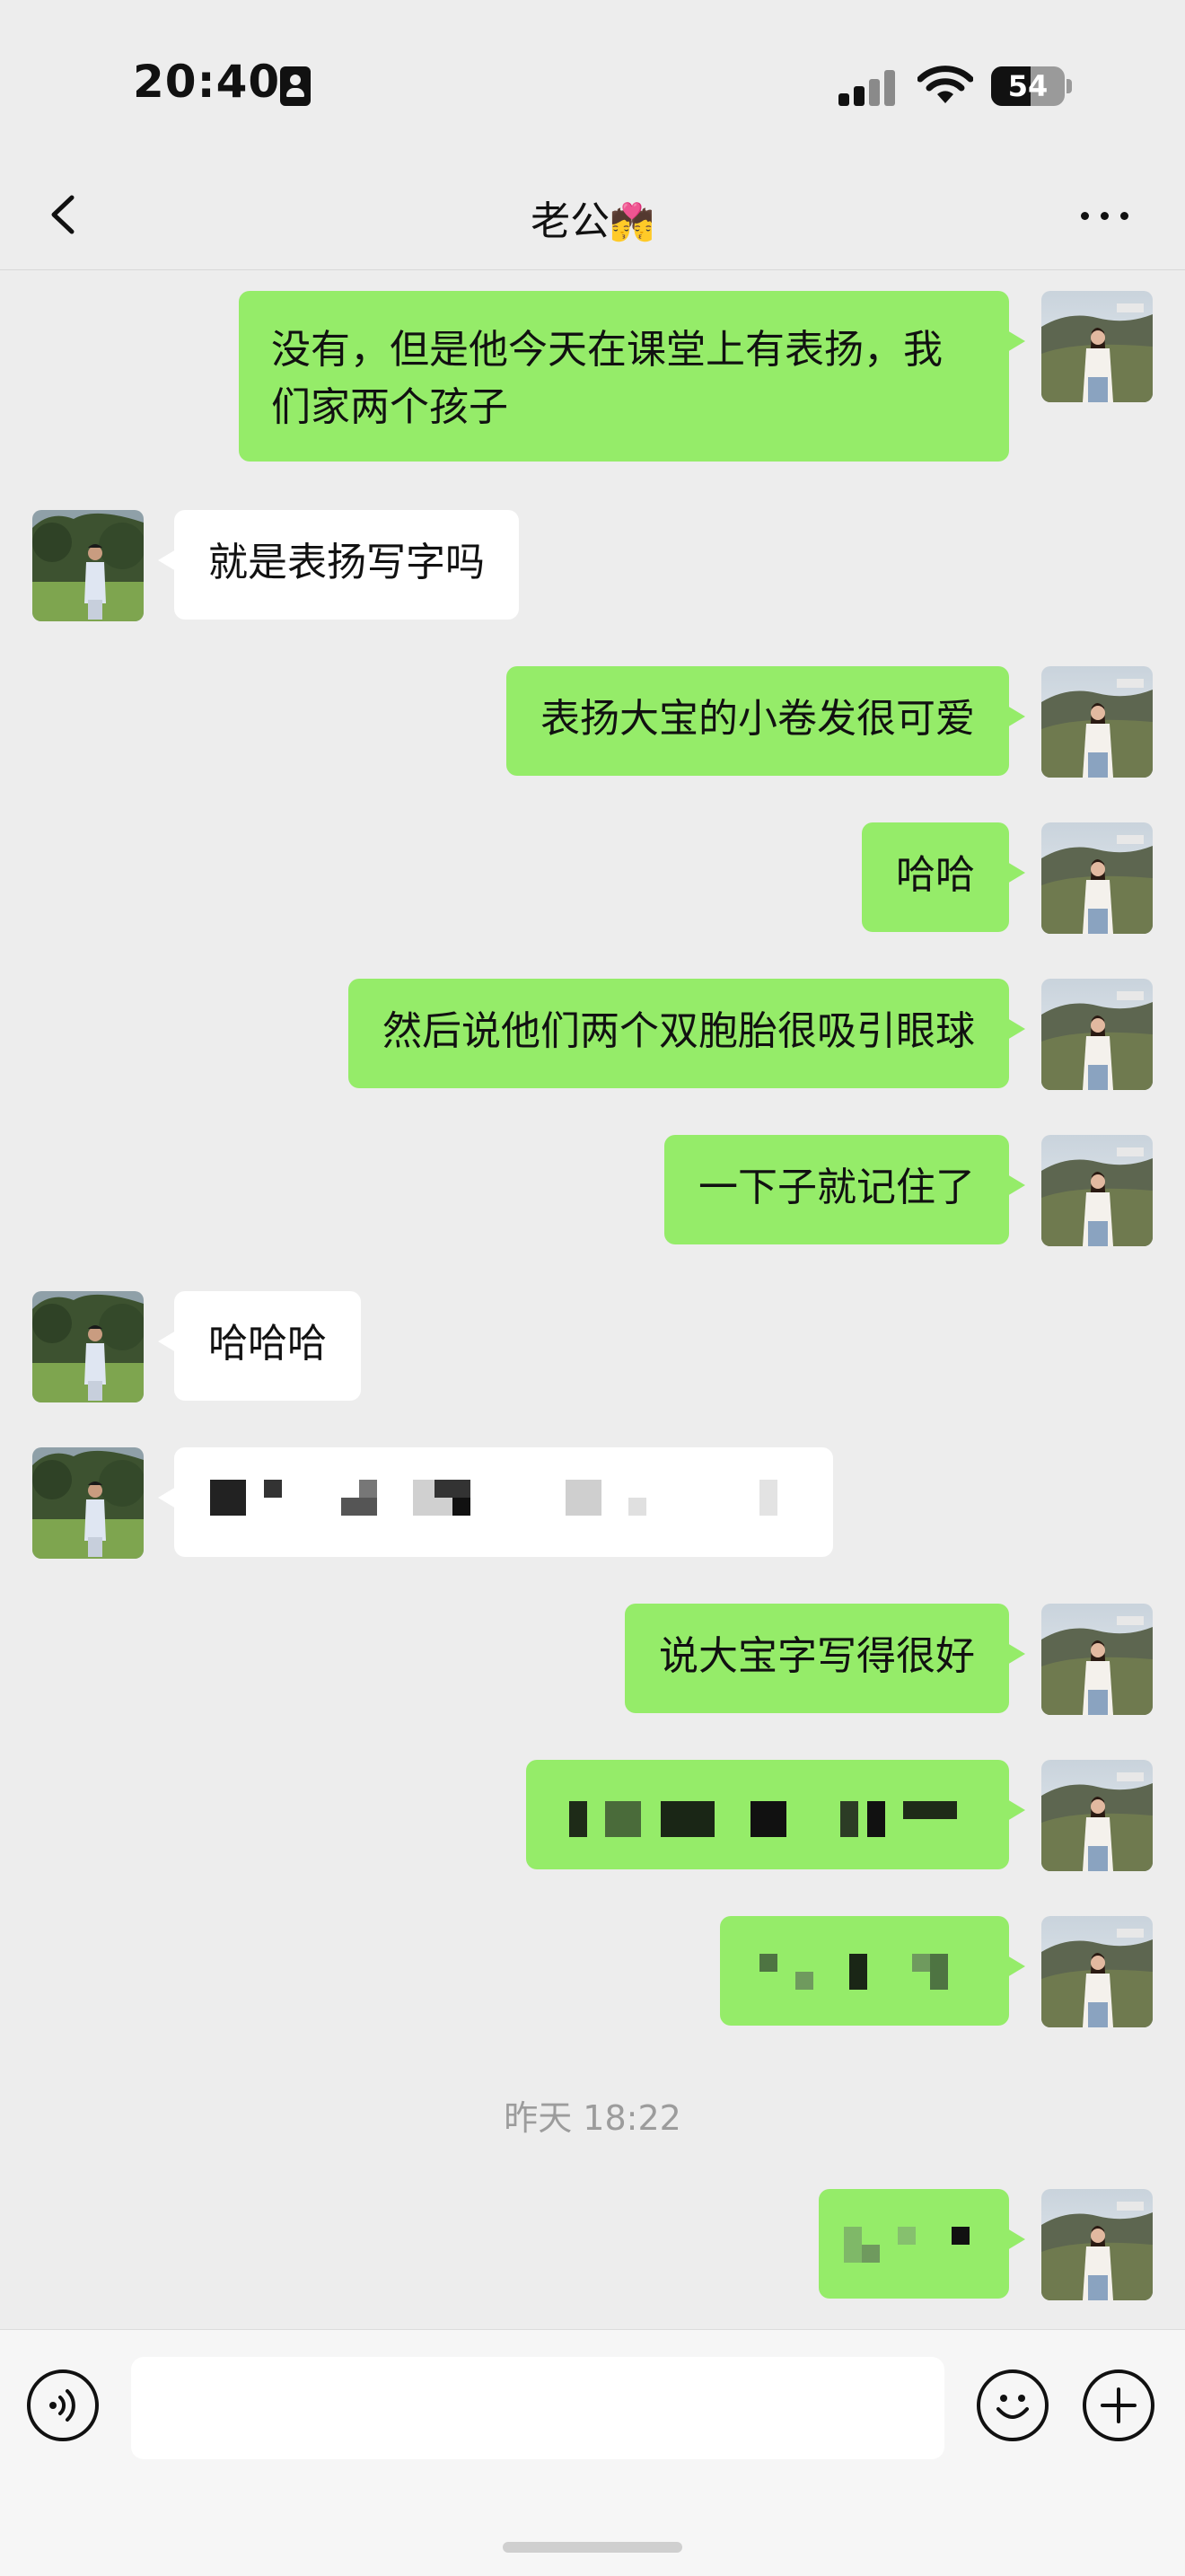  I want to click on message-text: 表扬大宝的小卷发很可爱, so click(757, 719).